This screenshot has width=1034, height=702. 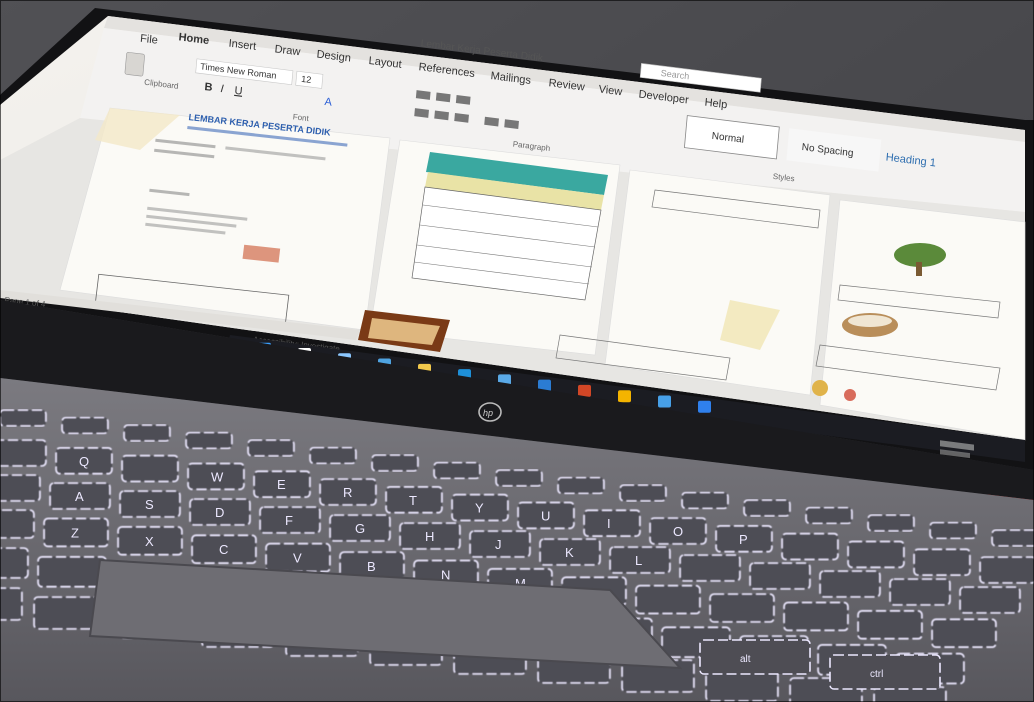 I want to click on key-label: P, so click(x=743, y=539).